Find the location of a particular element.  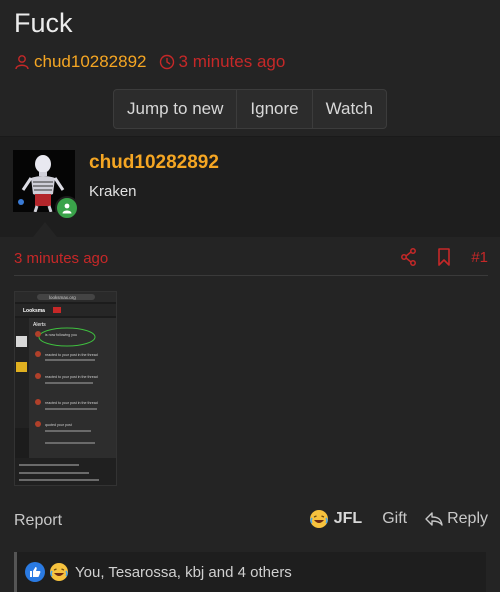

laughing-reaction-icon is located at coordinates (59, 572).